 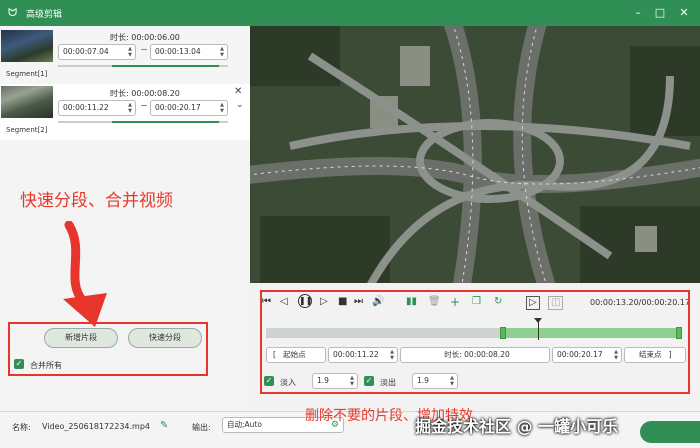 What do you see at coordinates (85, 274) in the screenshot?
I see `annotation-arrow-icon` at bounding box center [85, 274].